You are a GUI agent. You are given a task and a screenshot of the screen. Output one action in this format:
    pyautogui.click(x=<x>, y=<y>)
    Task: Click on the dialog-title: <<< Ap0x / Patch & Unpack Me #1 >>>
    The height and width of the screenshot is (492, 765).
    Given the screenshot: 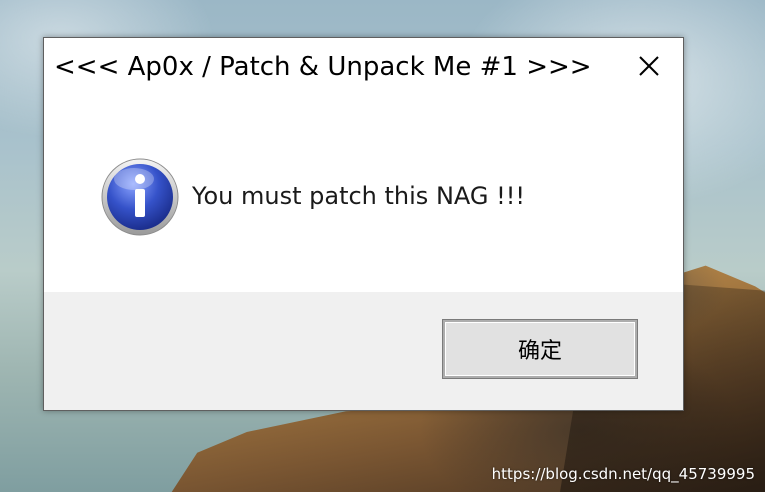 What is the action you would take?
    pyautogui.click(x=323, y=67)
    